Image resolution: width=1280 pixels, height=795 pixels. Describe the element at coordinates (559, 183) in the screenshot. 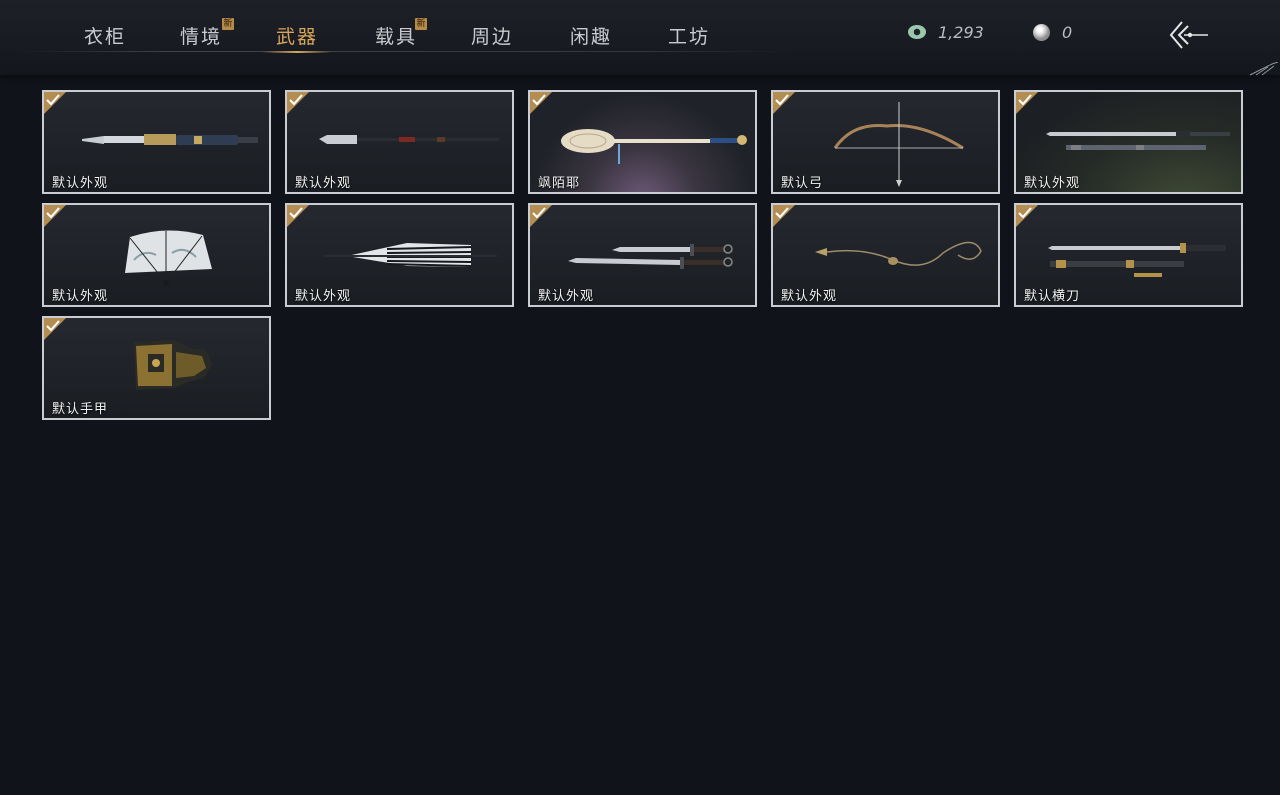

I see `item-label: 飒陌耶` at that location.